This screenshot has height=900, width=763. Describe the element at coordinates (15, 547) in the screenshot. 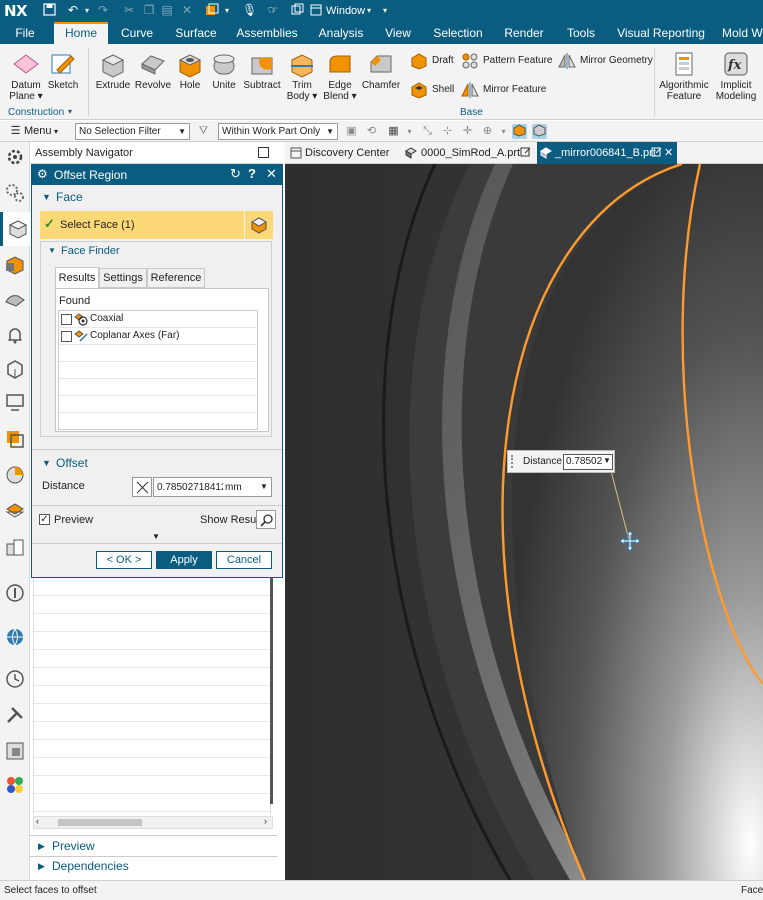

I see `roles-icon` at that location.